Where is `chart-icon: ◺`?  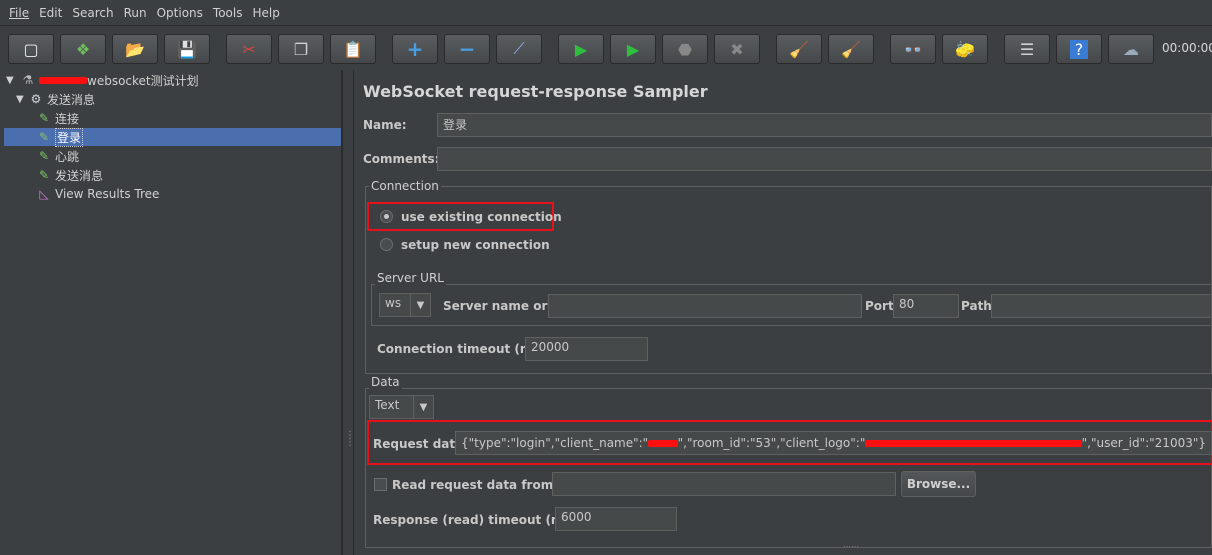 chart-icon: ◺ is located at coordinates (44, 194).